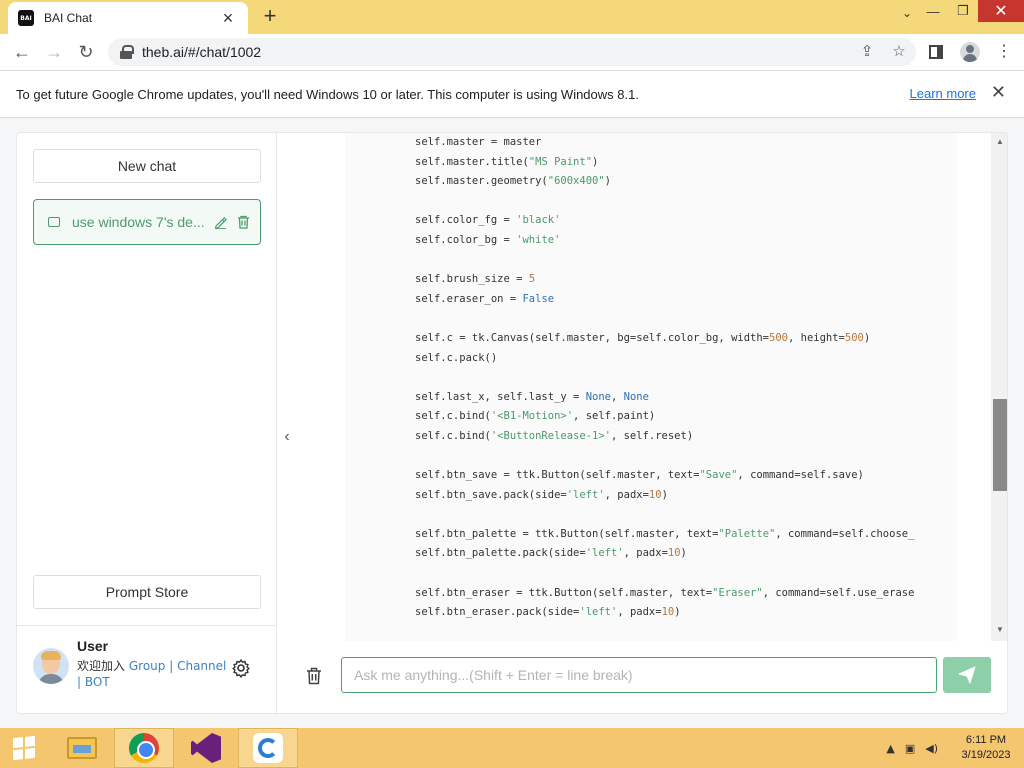 The width and height of the screenshot is (1024, 768). I want to click on lock-icon, so click(127, 52).